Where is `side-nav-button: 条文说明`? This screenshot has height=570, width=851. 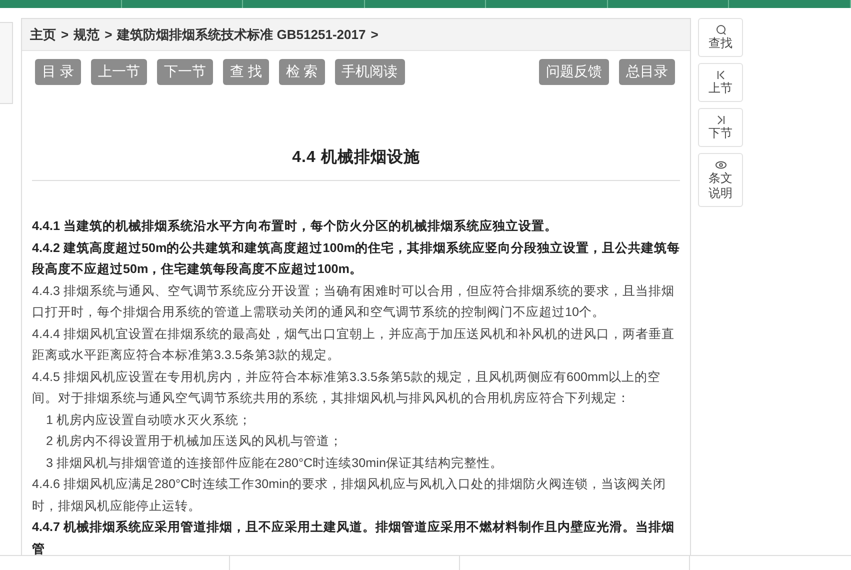
side-nav-button: 条文说明 is located at coordinates (720, 180).